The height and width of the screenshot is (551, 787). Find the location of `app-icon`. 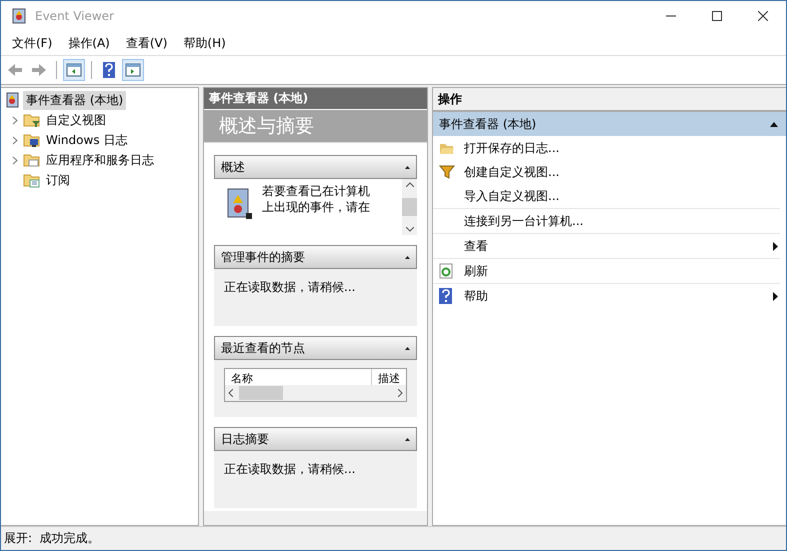

app-icon is located at coordinates (19, 16).